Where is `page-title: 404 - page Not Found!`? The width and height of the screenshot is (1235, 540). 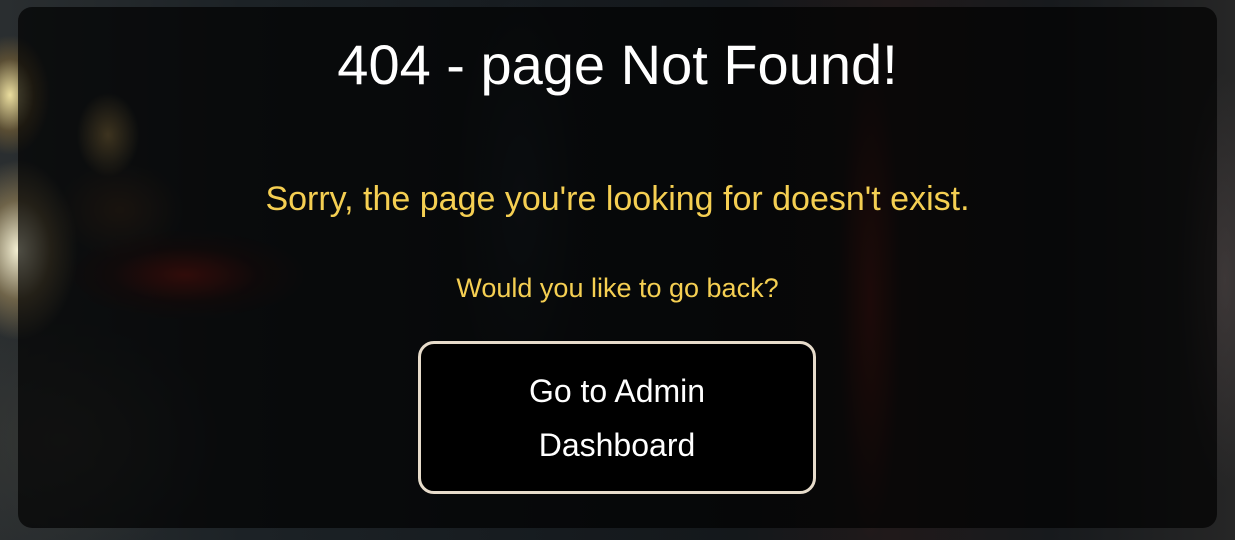
page-title: 404 - page Not Found! is located at coordinates (617, 64).